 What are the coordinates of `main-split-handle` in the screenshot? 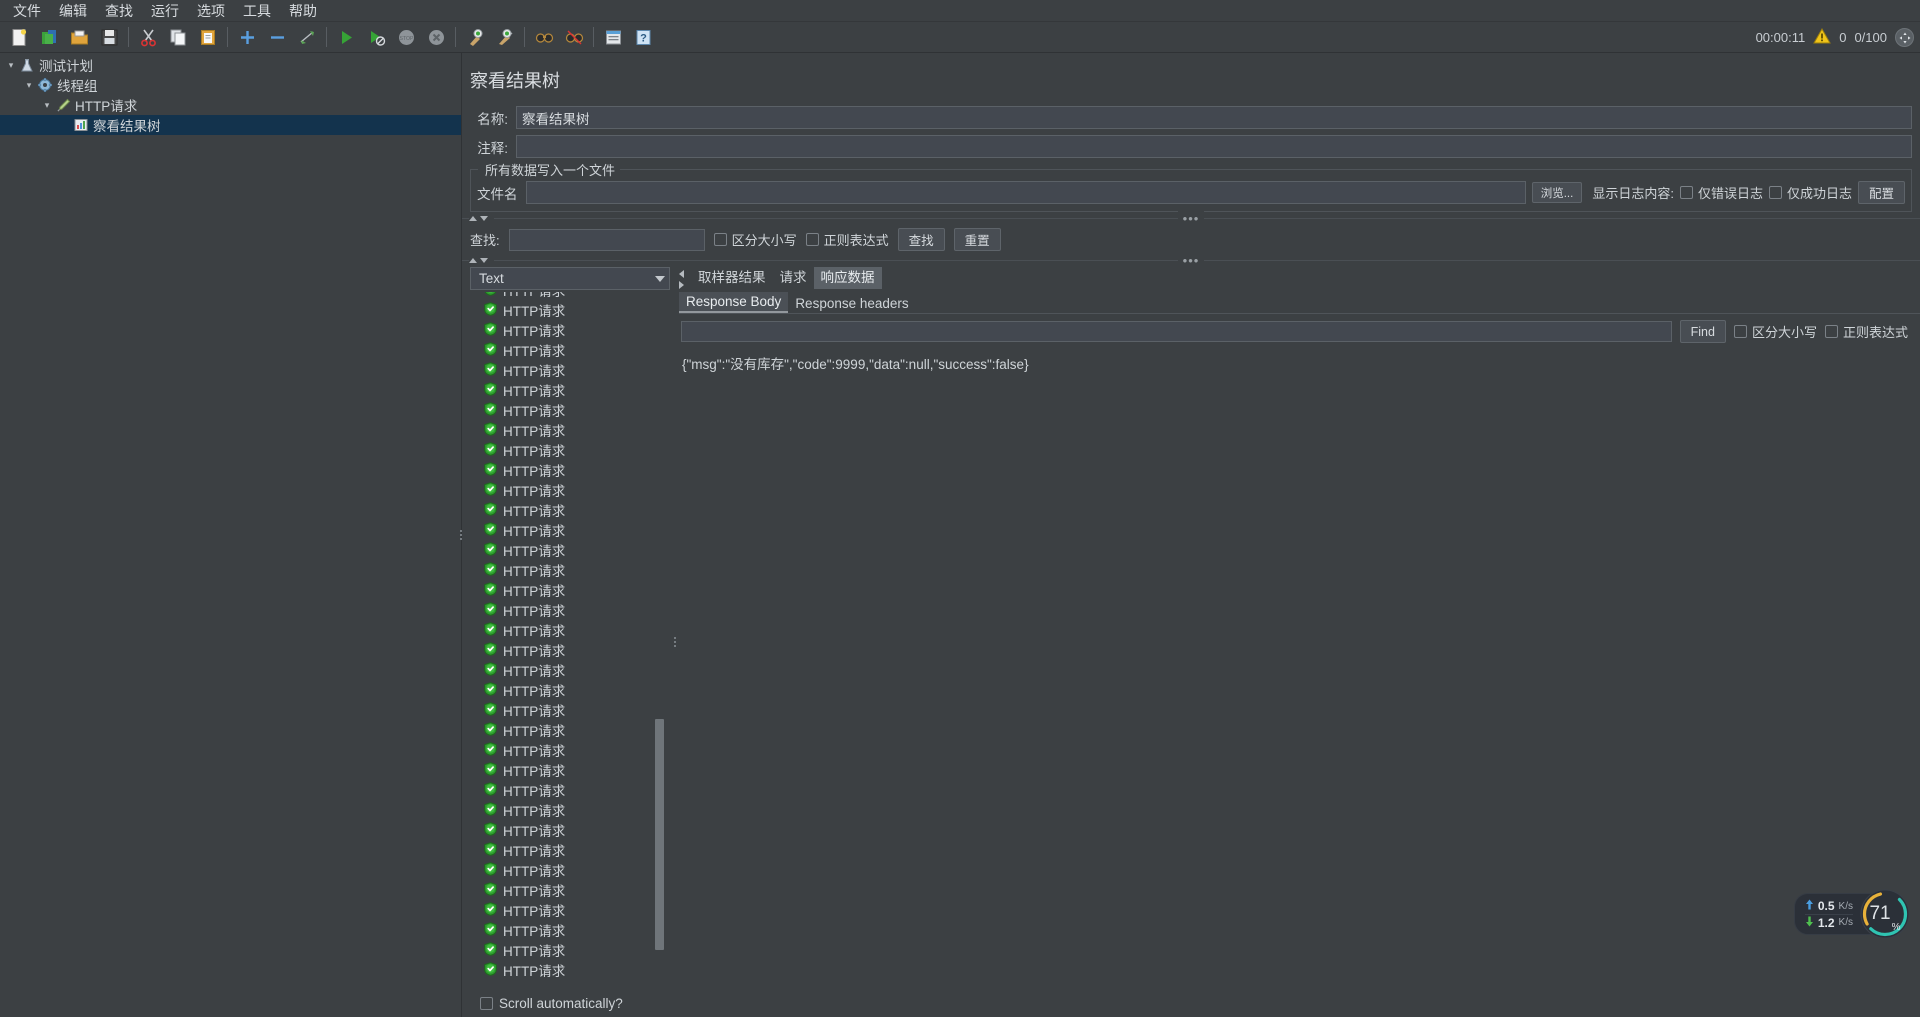 It's located at (461, 535).